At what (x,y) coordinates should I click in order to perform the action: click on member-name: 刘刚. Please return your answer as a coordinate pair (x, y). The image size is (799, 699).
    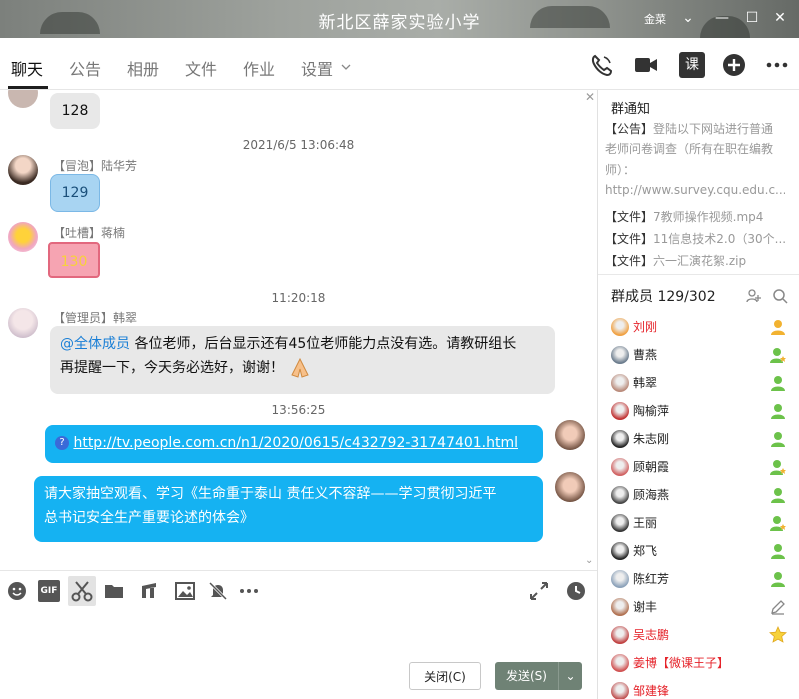
    Looking at the image, I should click on (645, 326).